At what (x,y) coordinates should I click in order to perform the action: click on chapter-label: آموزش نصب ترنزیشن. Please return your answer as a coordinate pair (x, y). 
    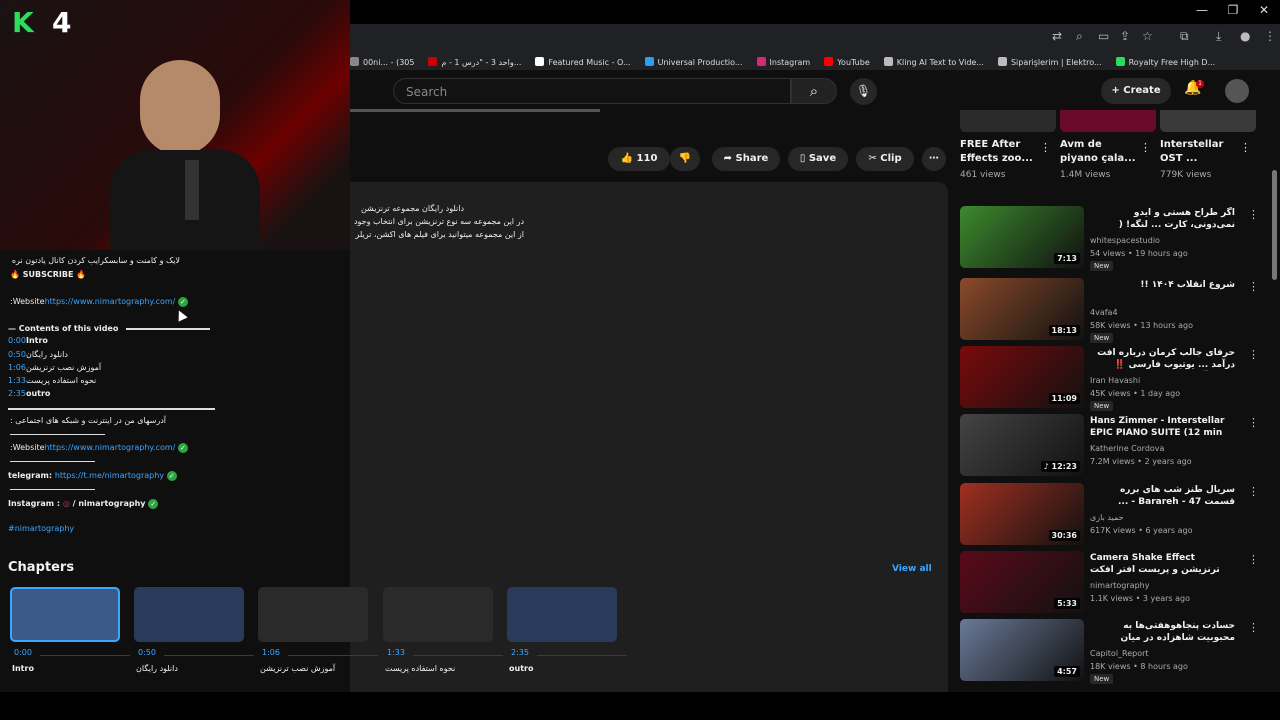
    Looking at the image, I should click on (297, 668).